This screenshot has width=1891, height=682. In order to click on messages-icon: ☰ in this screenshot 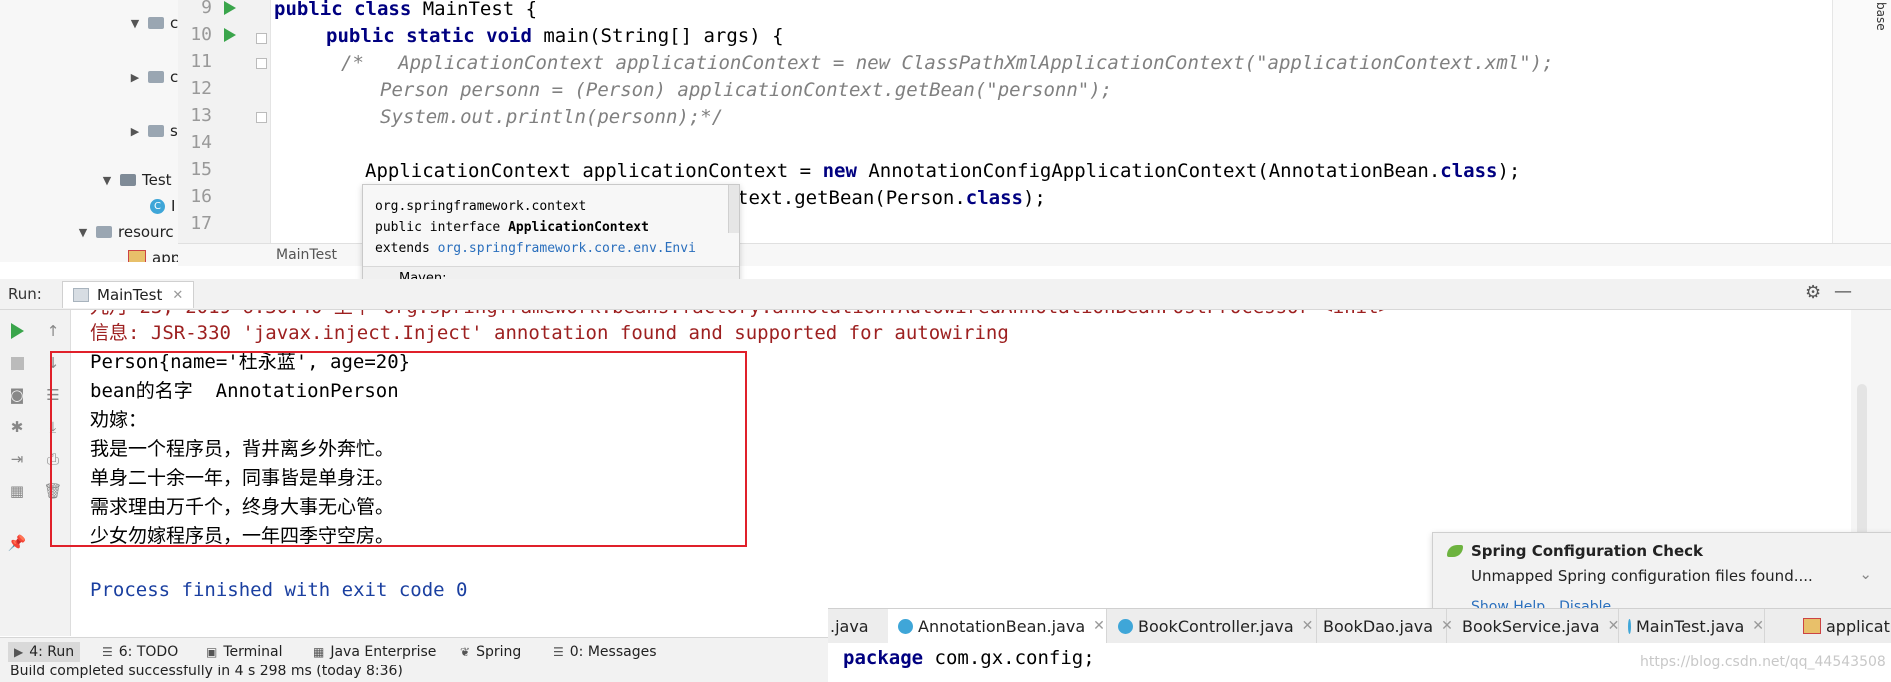, I will do `click(558, 652)`.